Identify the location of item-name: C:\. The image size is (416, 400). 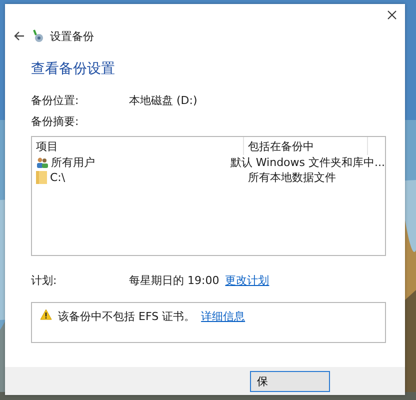
(58, 177).